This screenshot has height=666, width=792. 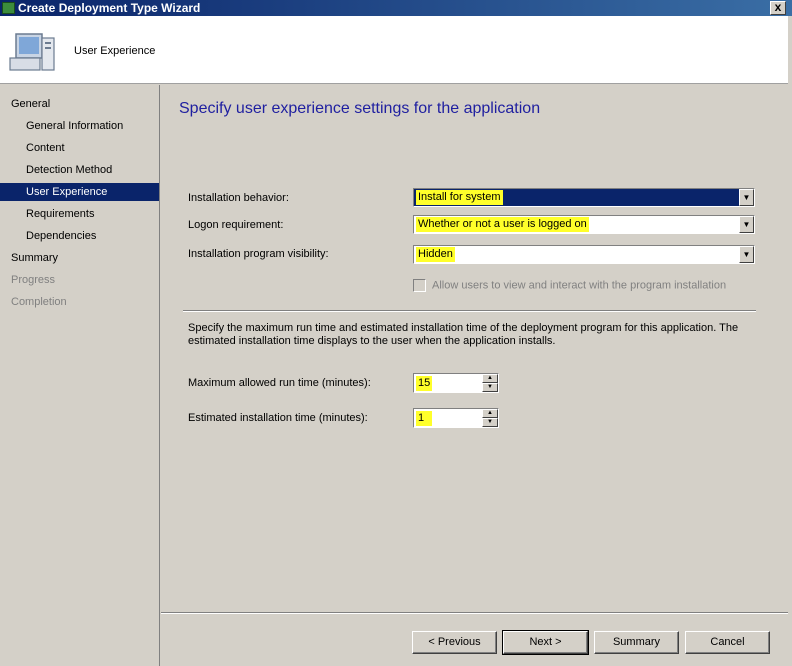 I want to click on est-install-time-spinner: 1 ▲ ▼, so click(x=456, y=418).